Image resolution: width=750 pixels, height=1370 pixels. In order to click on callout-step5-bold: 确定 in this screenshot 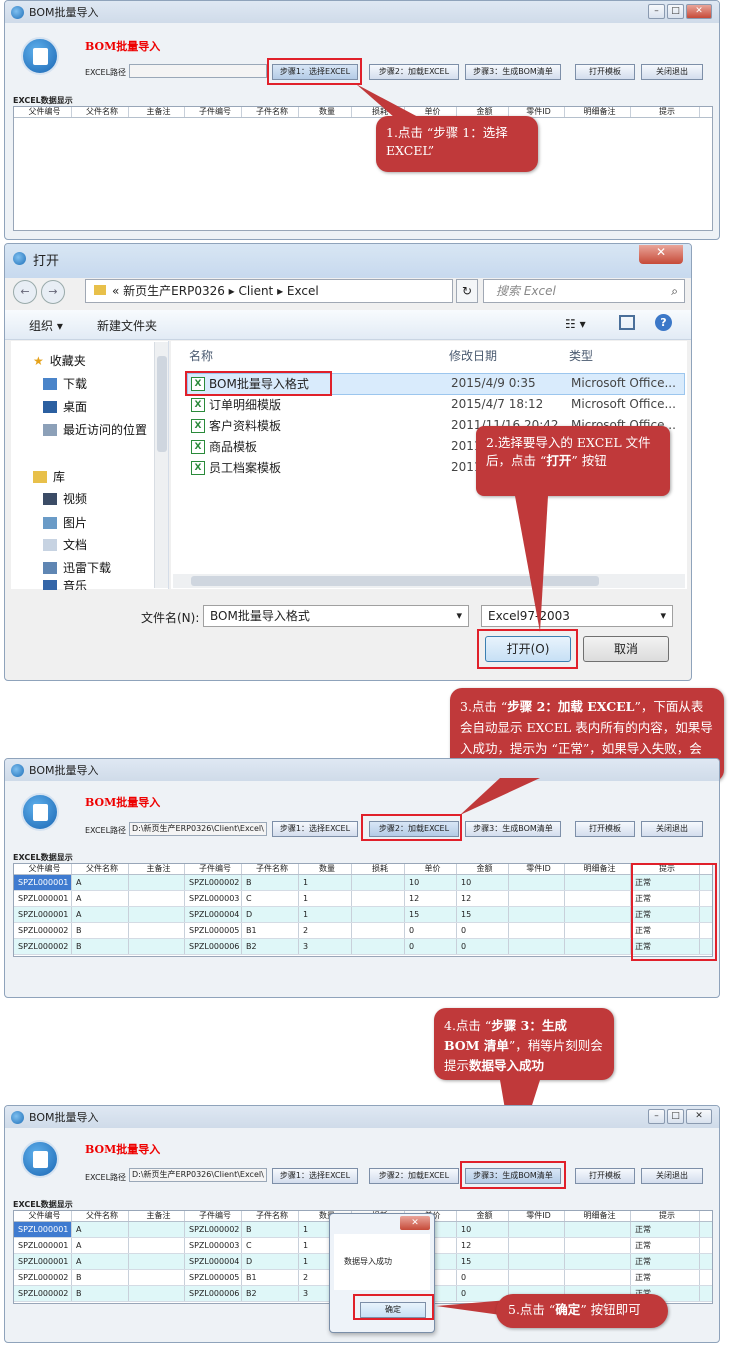, I will do `click(568, 1309)`.